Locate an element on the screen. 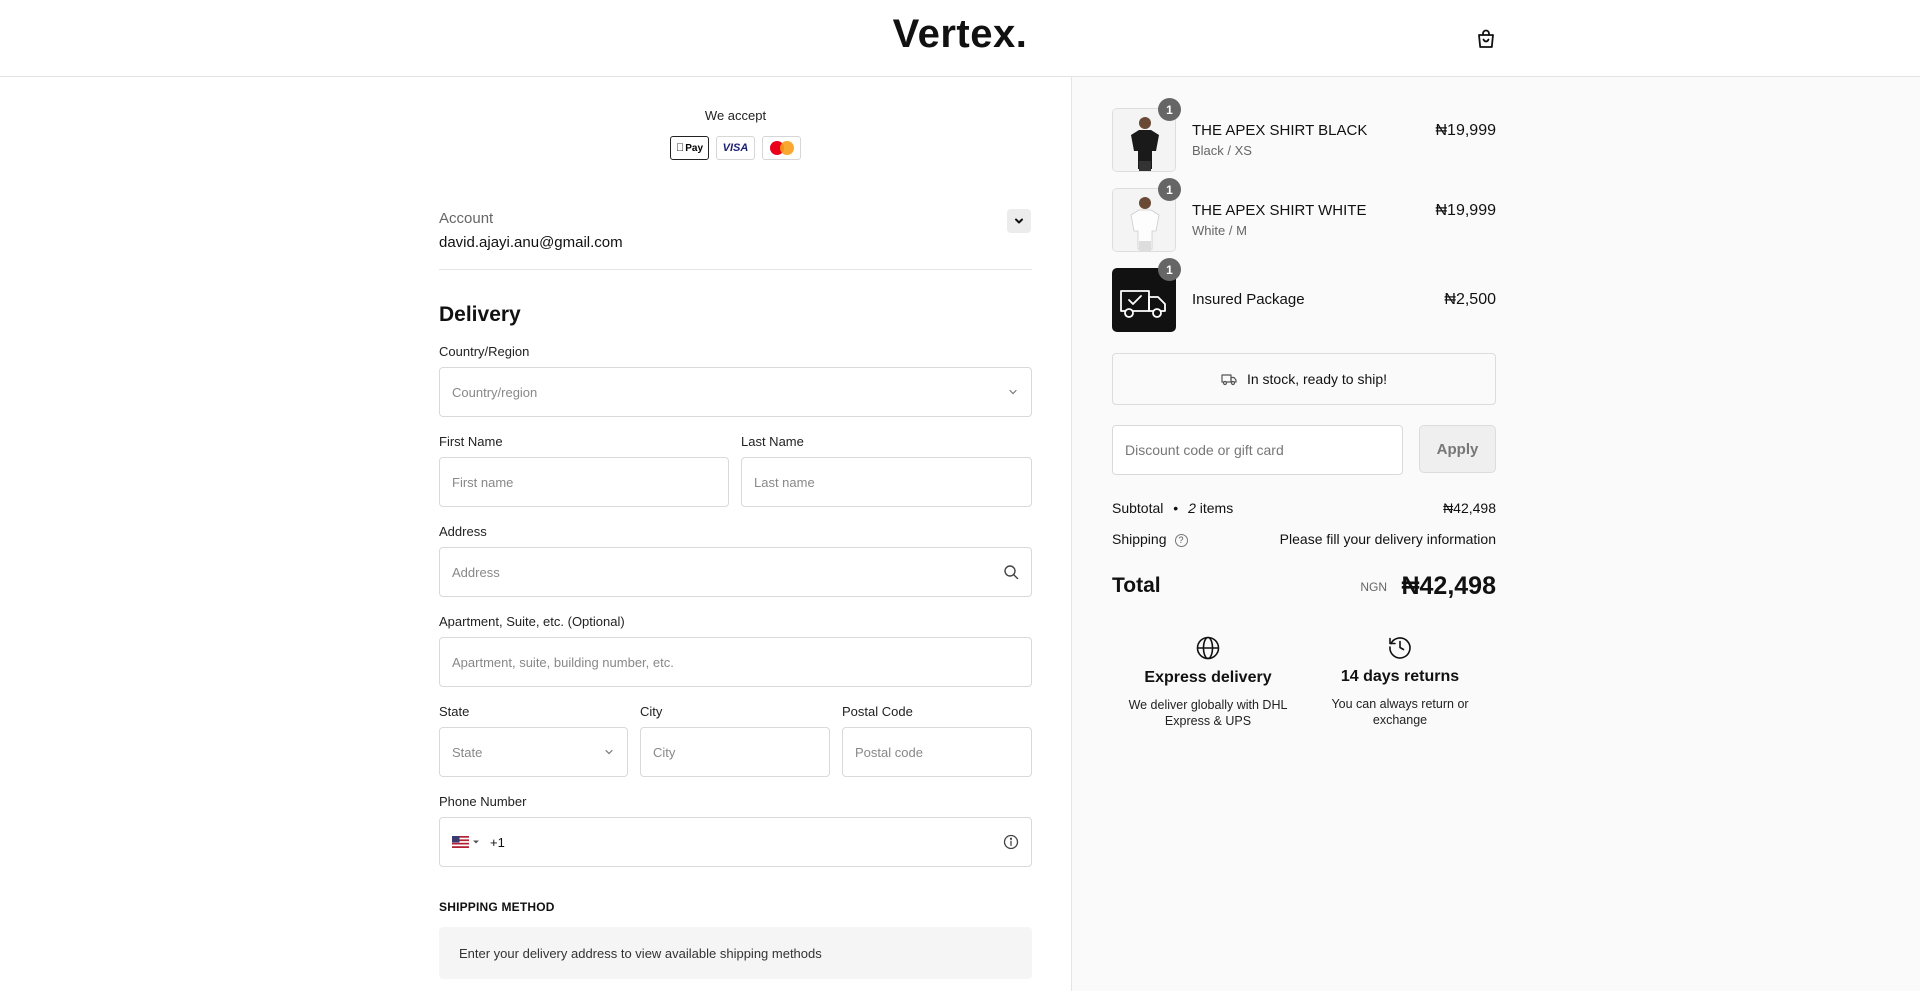 The width and height of the screenshot is (1920, 991). apartment-placeholder: Apartment, suite, building number, etc. is located at coordinates (563, 662).